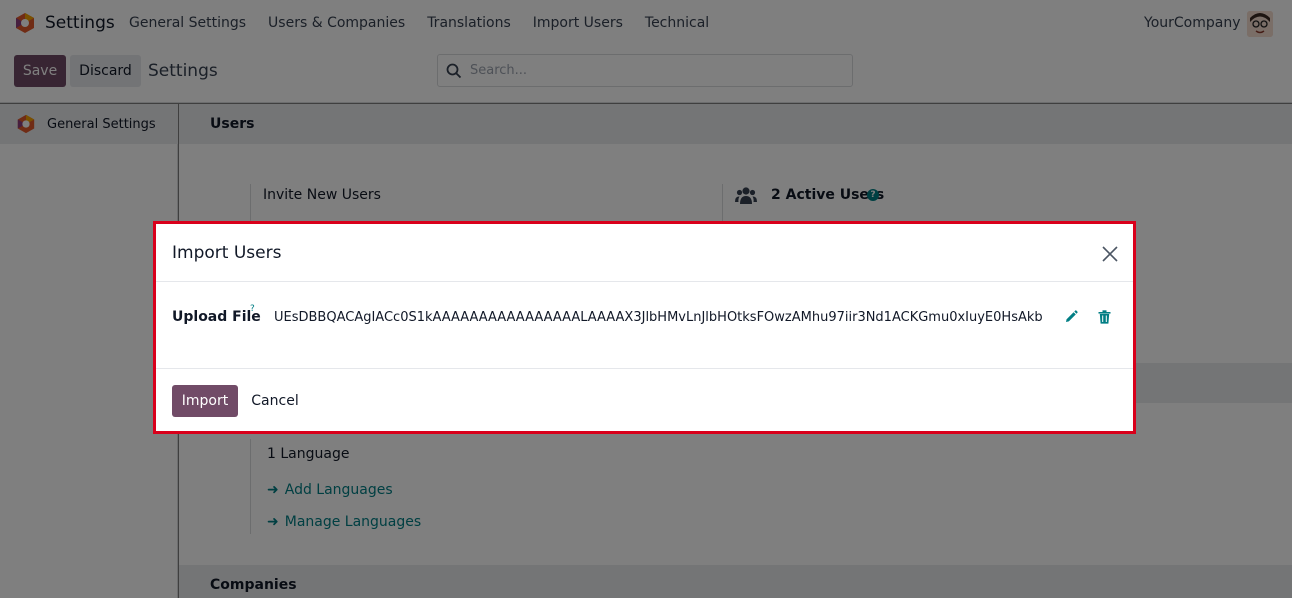 The image size is (1292, 598). I want to click on upload-file-label: Upload File, so click(216, 317).